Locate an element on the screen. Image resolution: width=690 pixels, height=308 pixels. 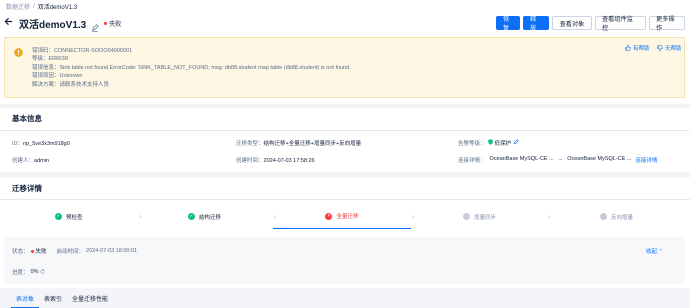
status-badge: 失败 is located at coordinates (112, 23).